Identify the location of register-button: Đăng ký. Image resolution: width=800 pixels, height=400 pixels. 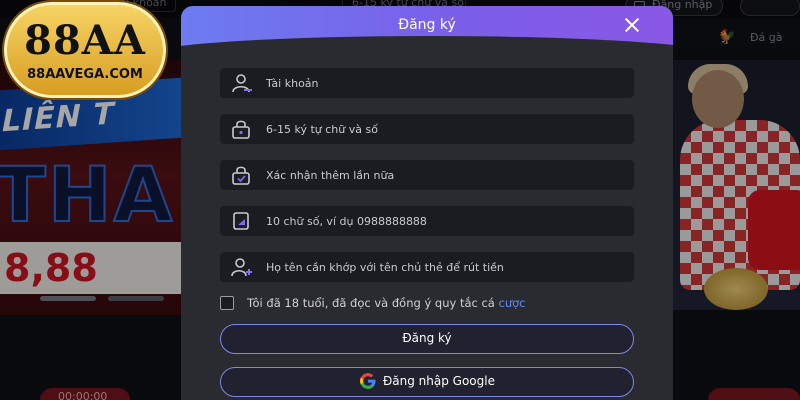
(427, 339).